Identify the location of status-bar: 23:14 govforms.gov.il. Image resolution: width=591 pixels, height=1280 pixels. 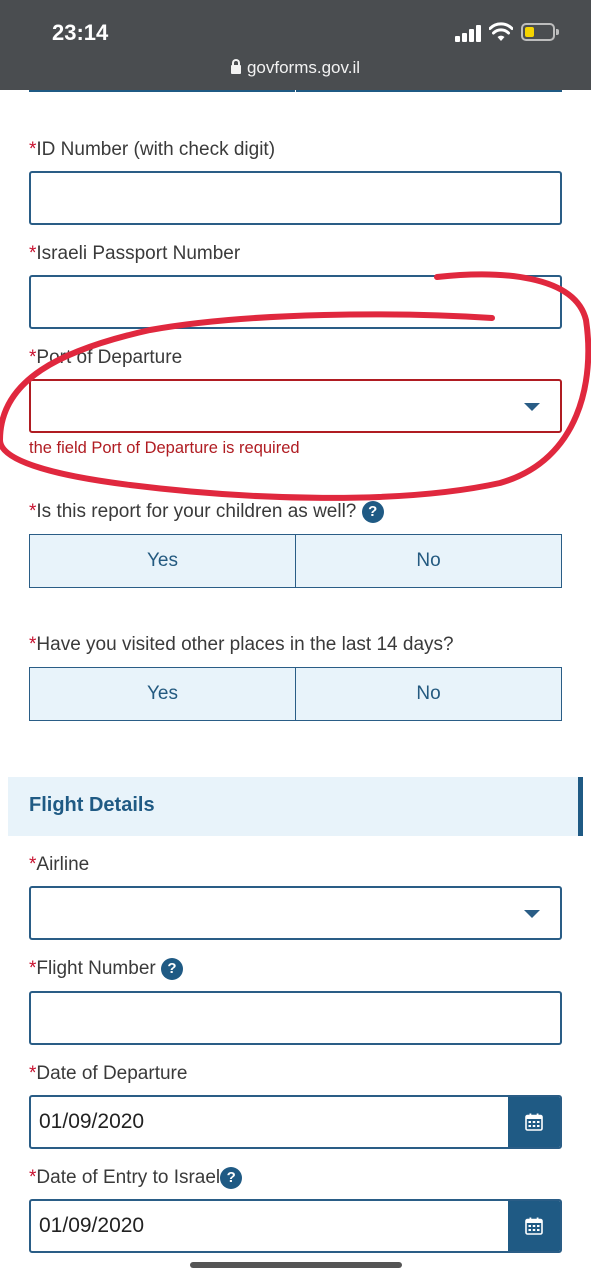
(295, 45).